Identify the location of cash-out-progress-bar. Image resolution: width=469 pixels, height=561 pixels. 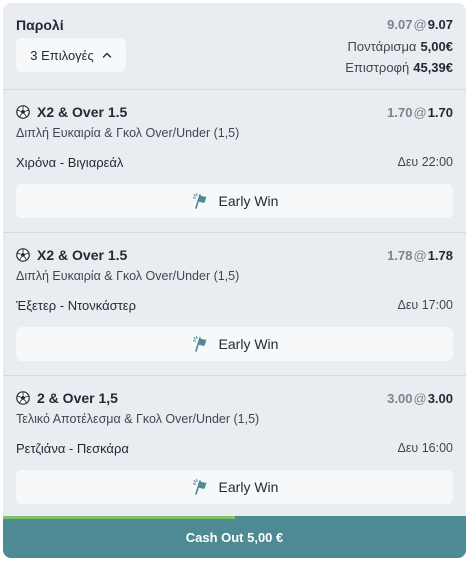
(119, 517).